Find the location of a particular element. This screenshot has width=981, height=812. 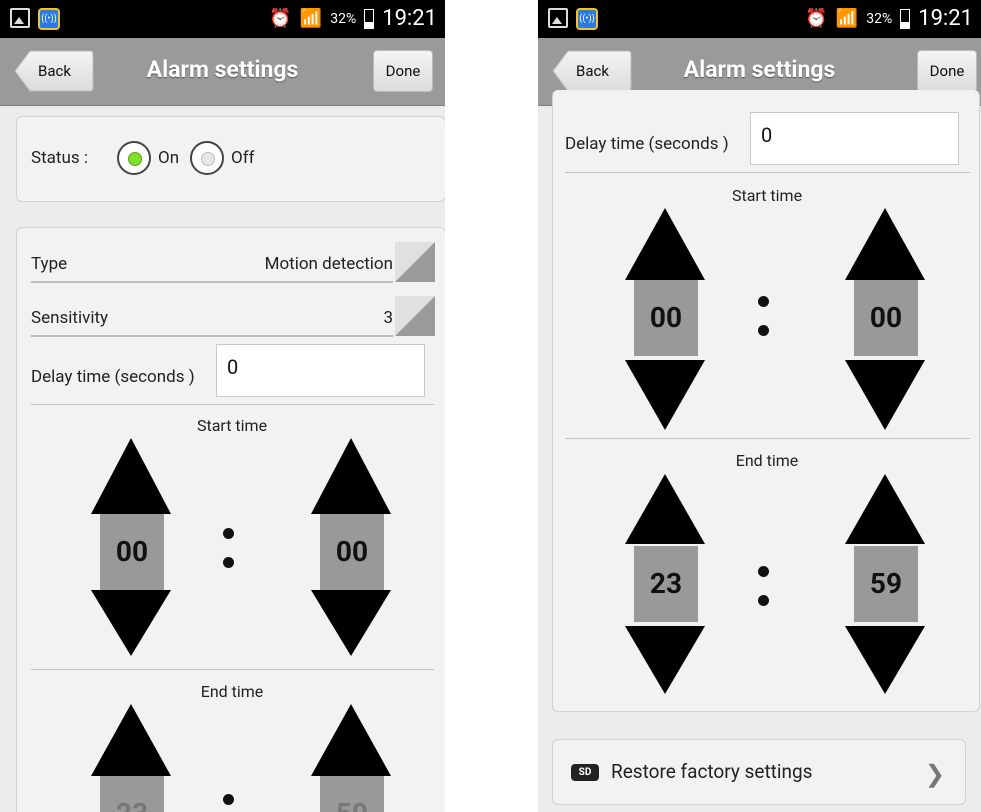

title-bar: Back Alarm settings Done is located at coordinates (222, 72).